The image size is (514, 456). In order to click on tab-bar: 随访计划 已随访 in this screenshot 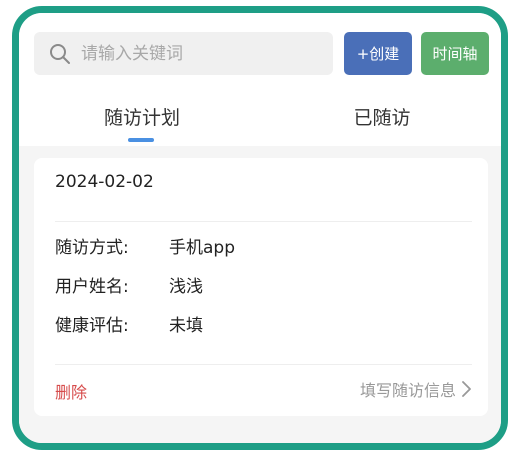, I will do `click(260, 116)`.